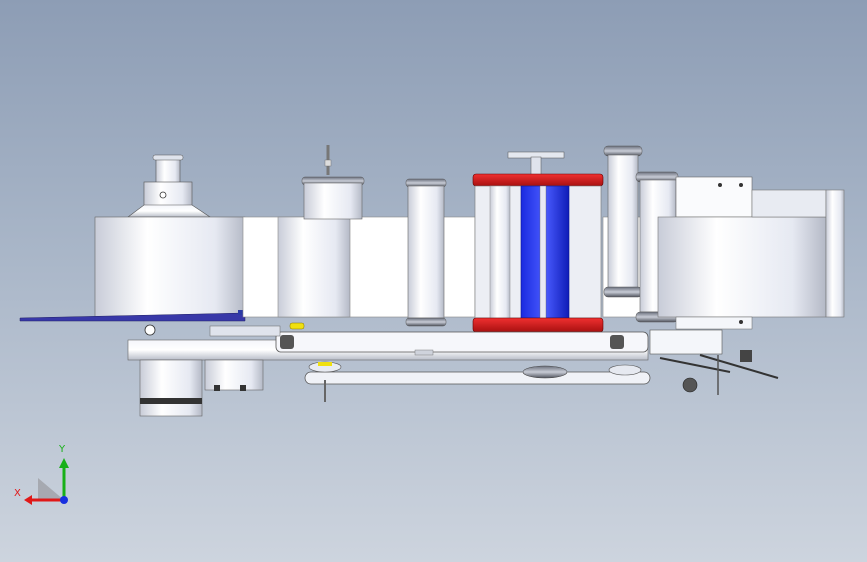 This screenshot has width=867, height=562. What do you see at coordinates (742, 267) in the screenshot?
I see `drive-motor-housing` at bounding box center [742, 267].